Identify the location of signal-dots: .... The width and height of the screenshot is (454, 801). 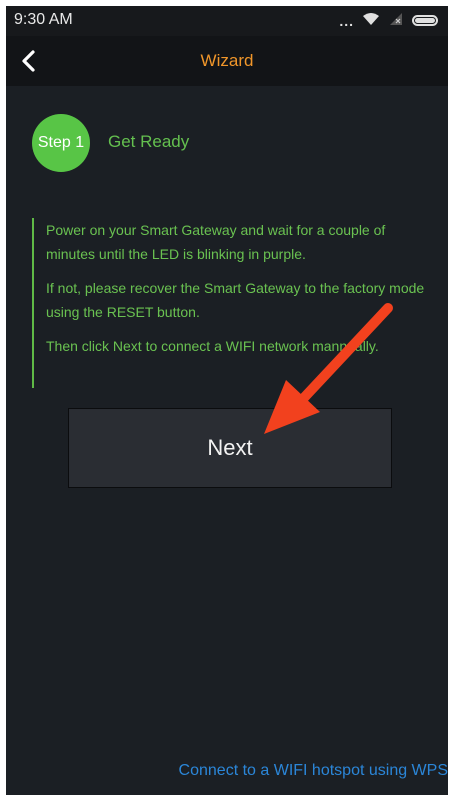
(346, 20).